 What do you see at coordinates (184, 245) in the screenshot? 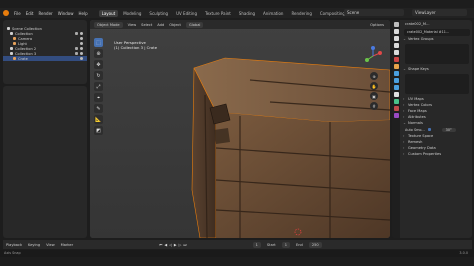
I see `jump-end-icon: ⏭` at bounding box center [184, 245].